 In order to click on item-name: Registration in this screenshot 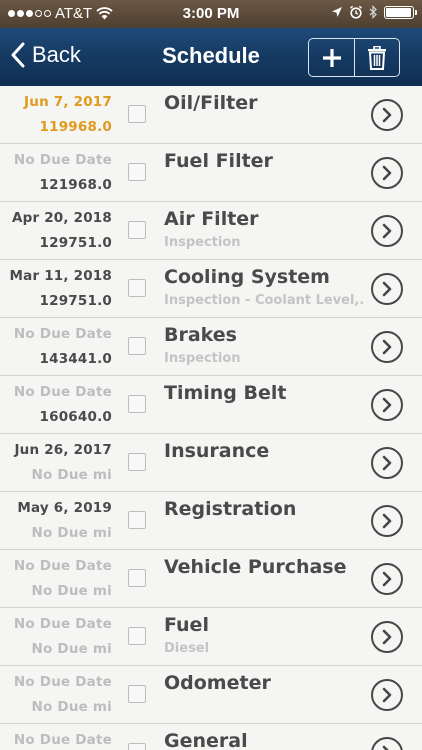, I will do `click(230, 509)`.